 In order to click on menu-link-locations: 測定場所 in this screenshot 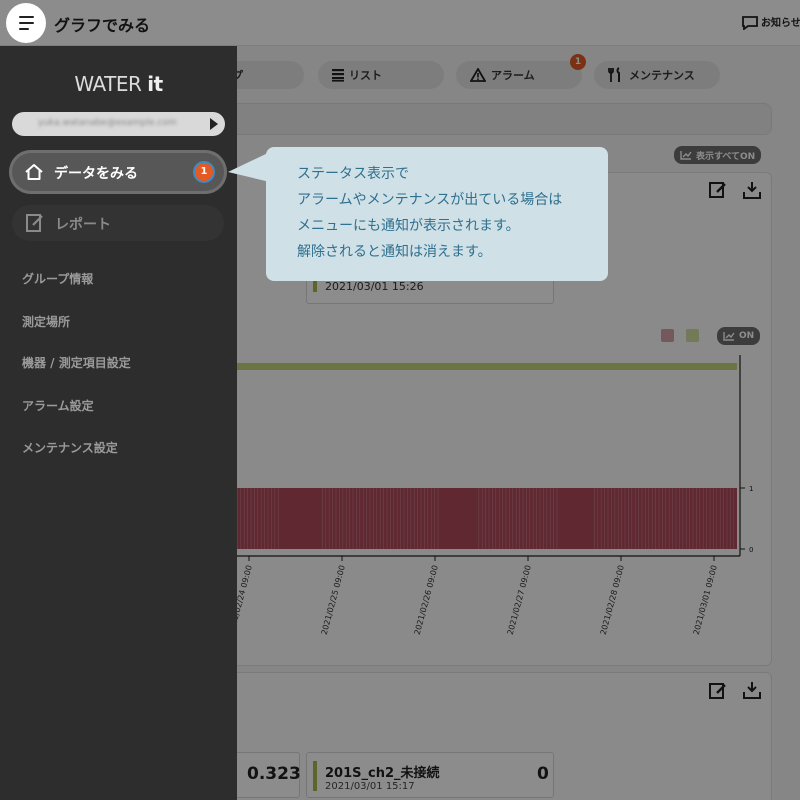, I will do `click(46, 321)`.